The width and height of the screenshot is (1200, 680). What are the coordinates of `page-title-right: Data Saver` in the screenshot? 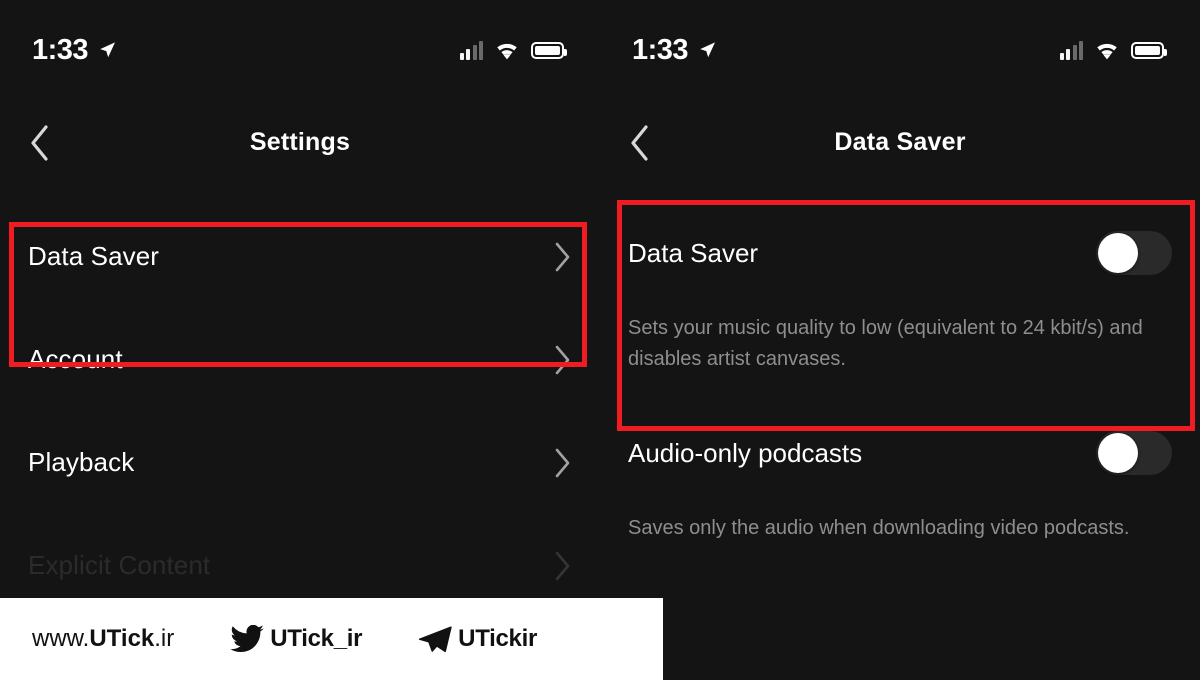 It's located at (900, 142).